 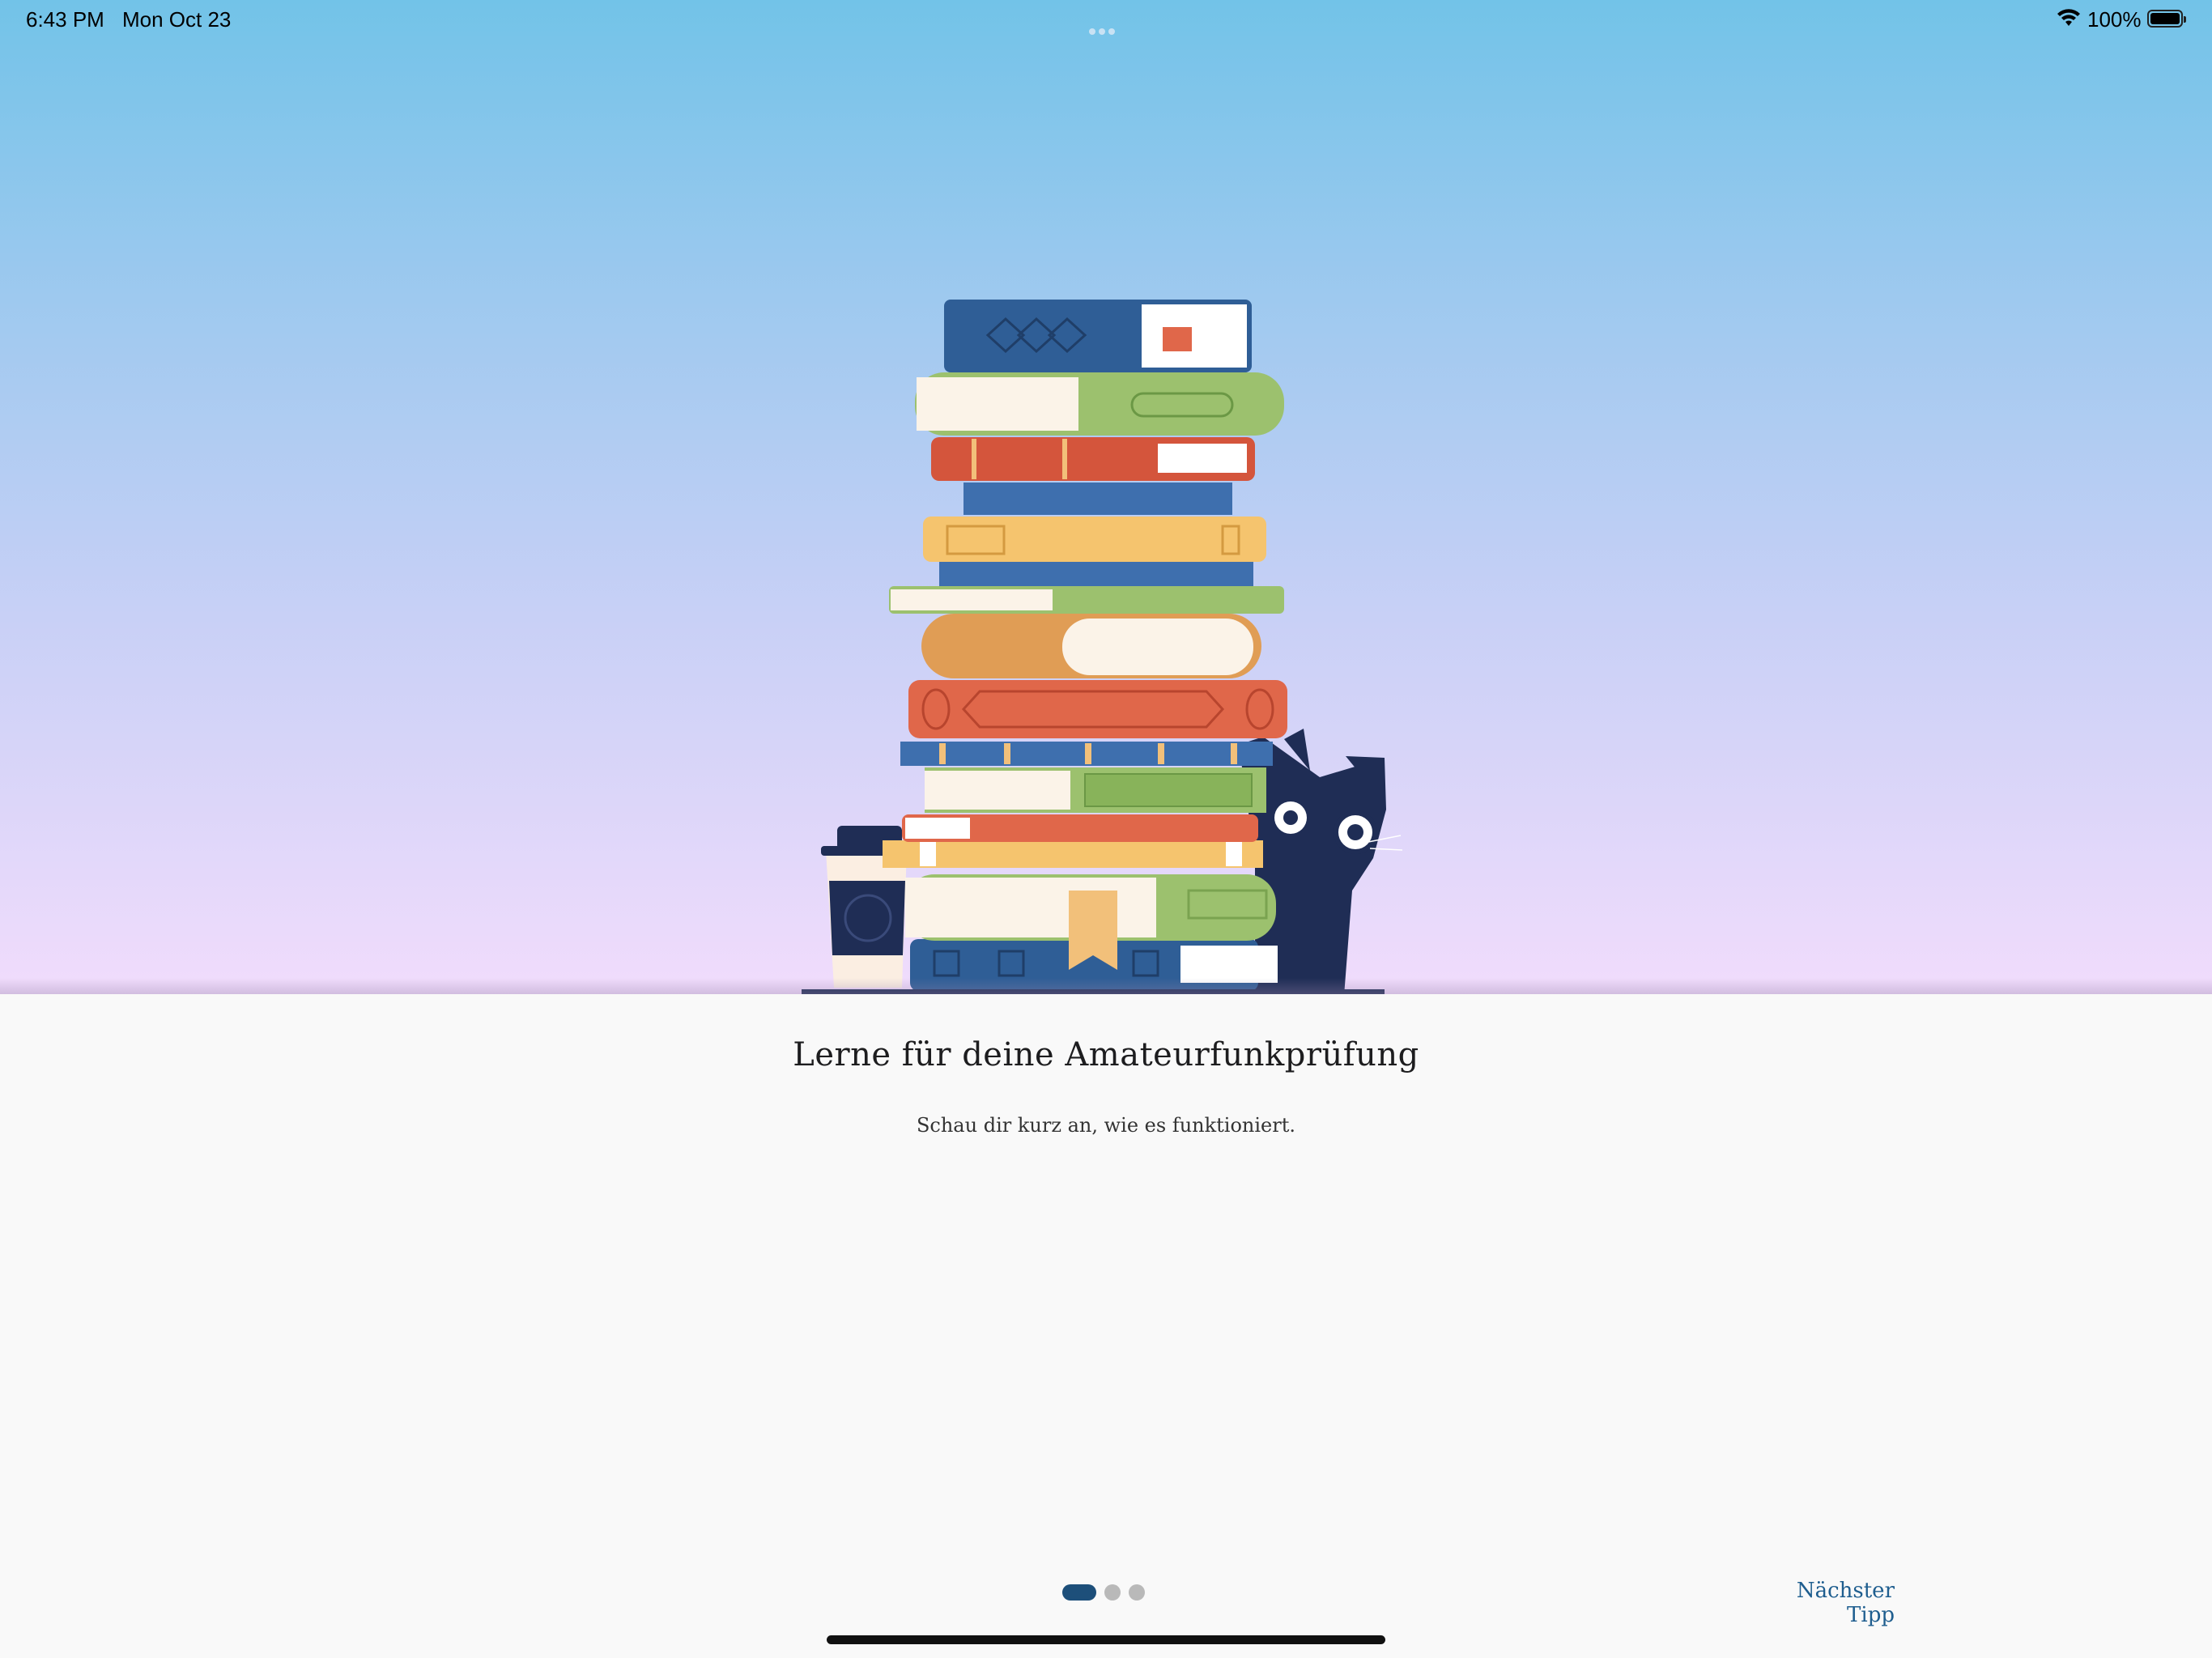 What do you see at coordinates (1822, 1603) in the screenshot?
I see `next-tip-button: Nächster Tipp` at bounding box center [1822, 1603].